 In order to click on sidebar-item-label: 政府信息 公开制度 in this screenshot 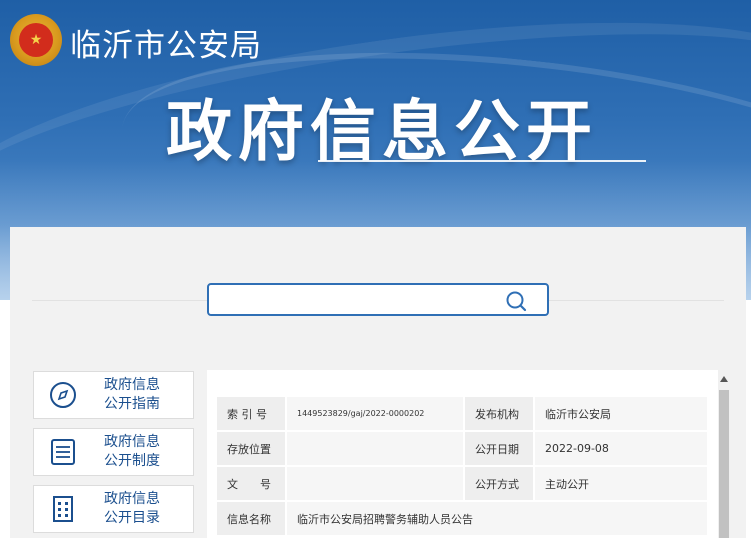, I will do `click(132, 451)`.